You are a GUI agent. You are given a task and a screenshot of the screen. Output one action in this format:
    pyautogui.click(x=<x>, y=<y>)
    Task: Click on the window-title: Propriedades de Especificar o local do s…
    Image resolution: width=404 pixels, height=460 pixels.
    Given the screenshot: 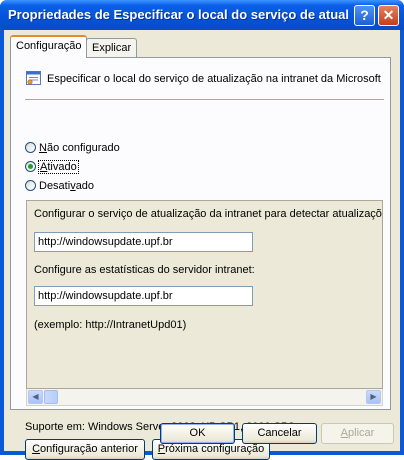 What is the action you would take?
    pyautogui.click(x=178, y=14)
    